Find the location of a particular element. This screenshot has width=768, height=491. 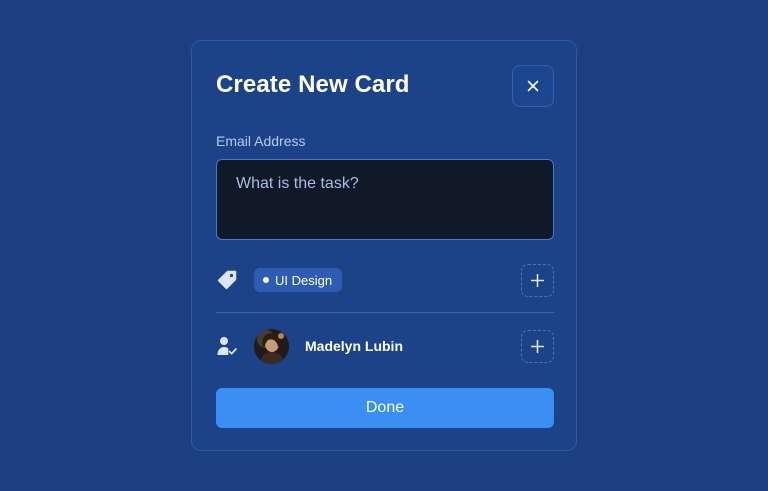

add-member-button is located at coordinates (537, 346).